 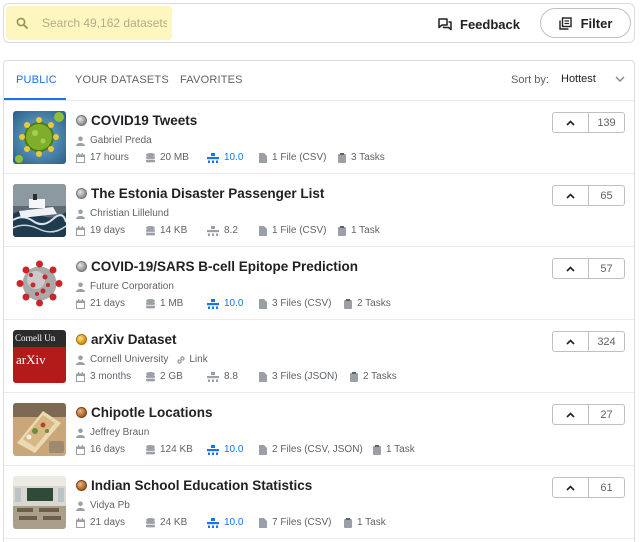 What do you see at coordinates (181, 359) in the screenshot?
I see `link-icon` at bounding box center [181, 359].